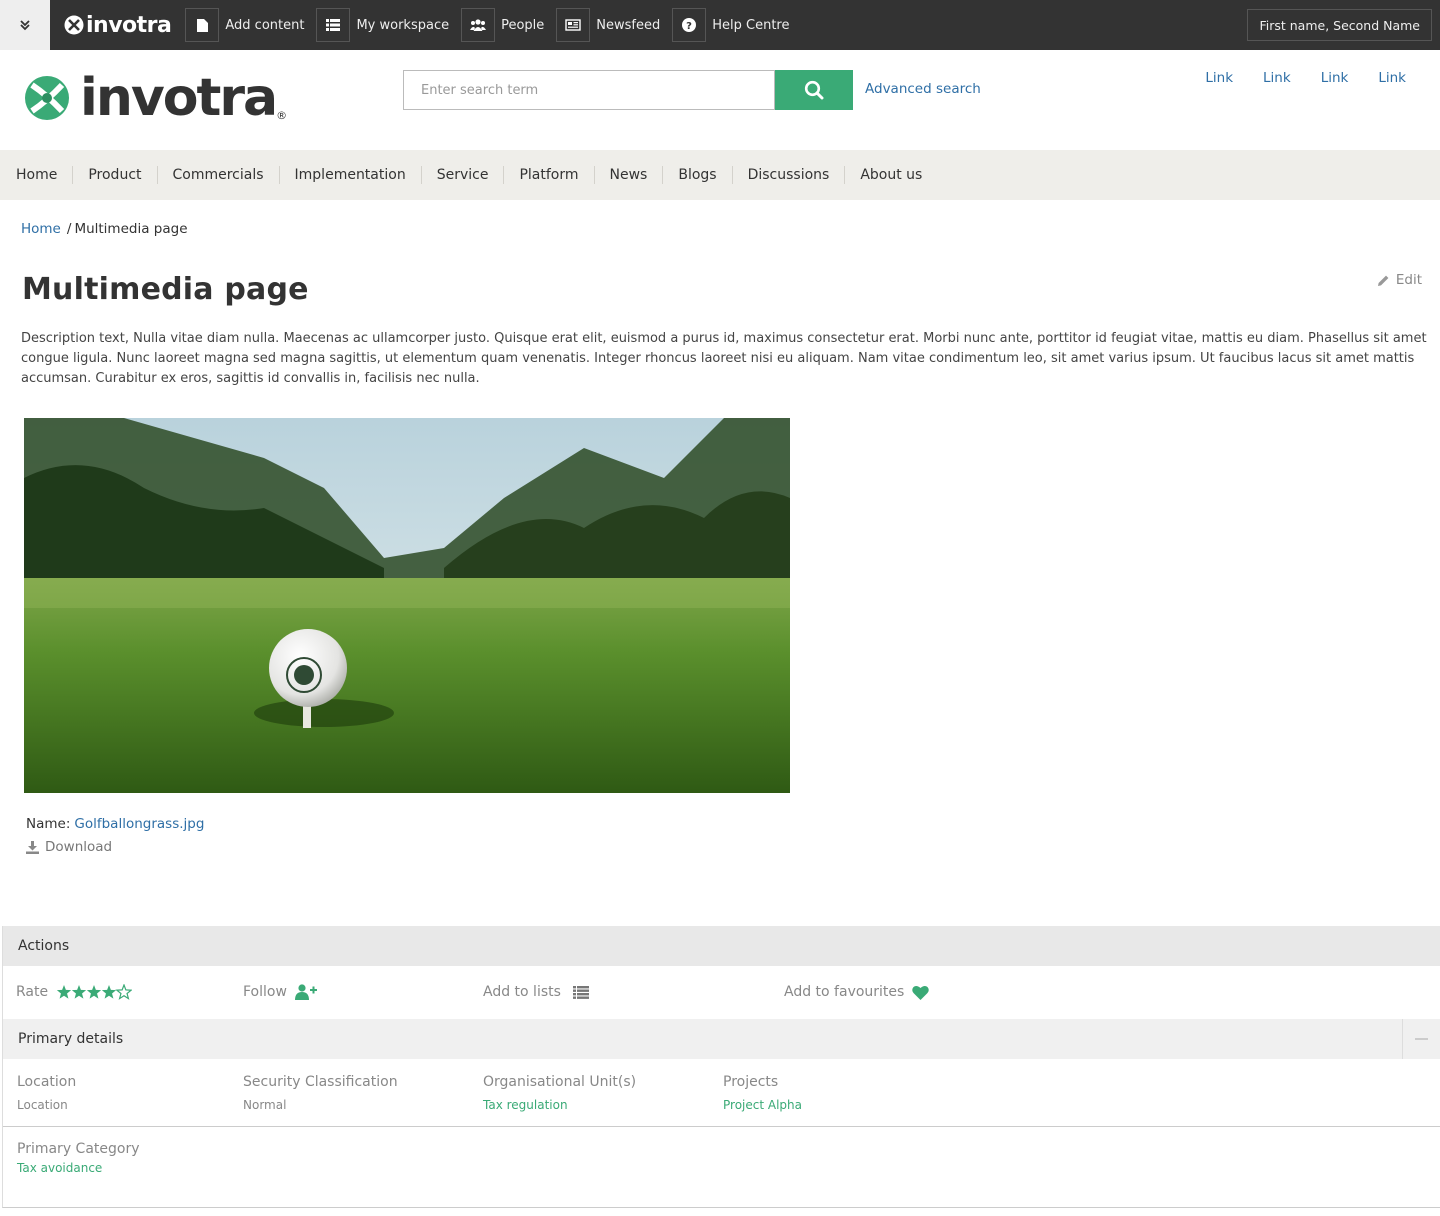 This screenshot has width=1440, height=1216. I want to click on security-classification-label: Security Classification, so click(320, 1082).